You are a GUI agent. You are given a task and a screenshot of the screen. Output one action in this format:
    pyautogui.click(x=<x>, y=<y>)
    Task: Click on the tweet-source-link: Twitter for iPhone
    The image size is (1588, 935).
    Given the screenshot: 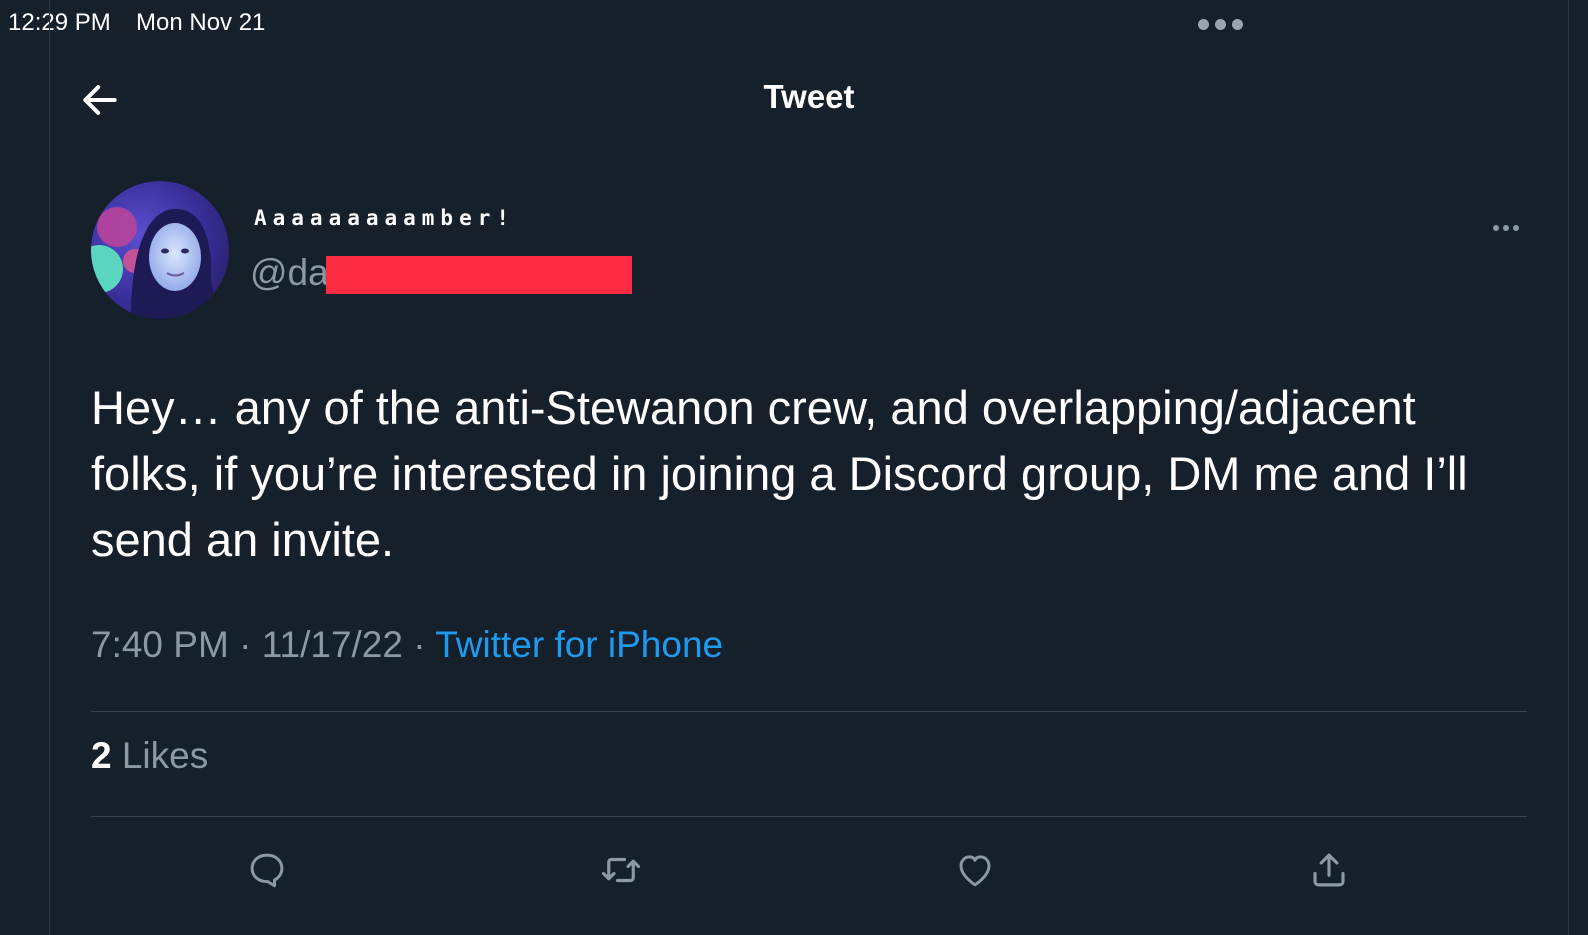 What is the action you would take?
    pyautogui.click(x=579, y=644)
    